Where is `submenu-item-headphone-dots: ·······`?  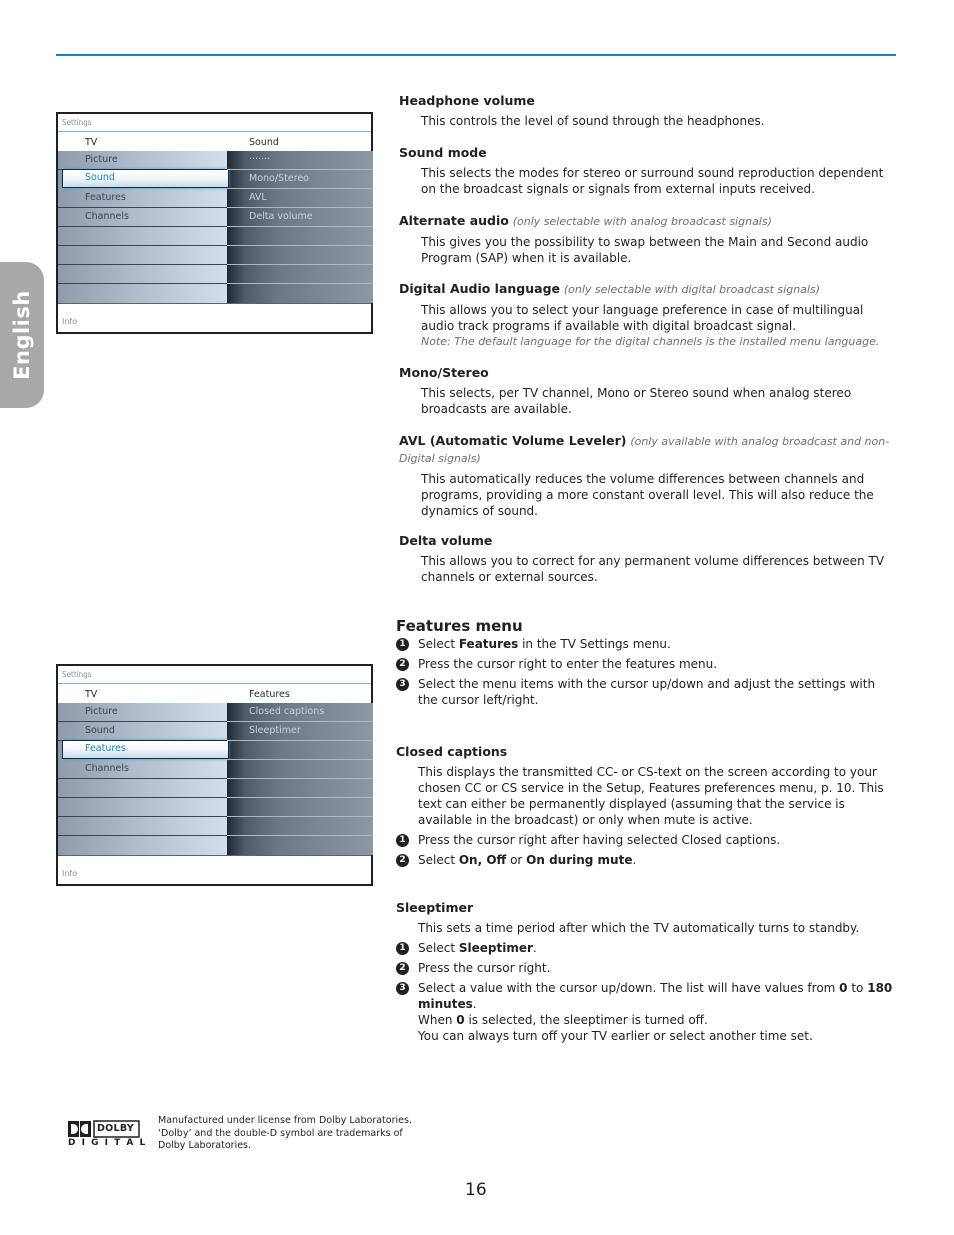 submenu-item-headphone-dots: ······· is located at coordinates (300, 160).